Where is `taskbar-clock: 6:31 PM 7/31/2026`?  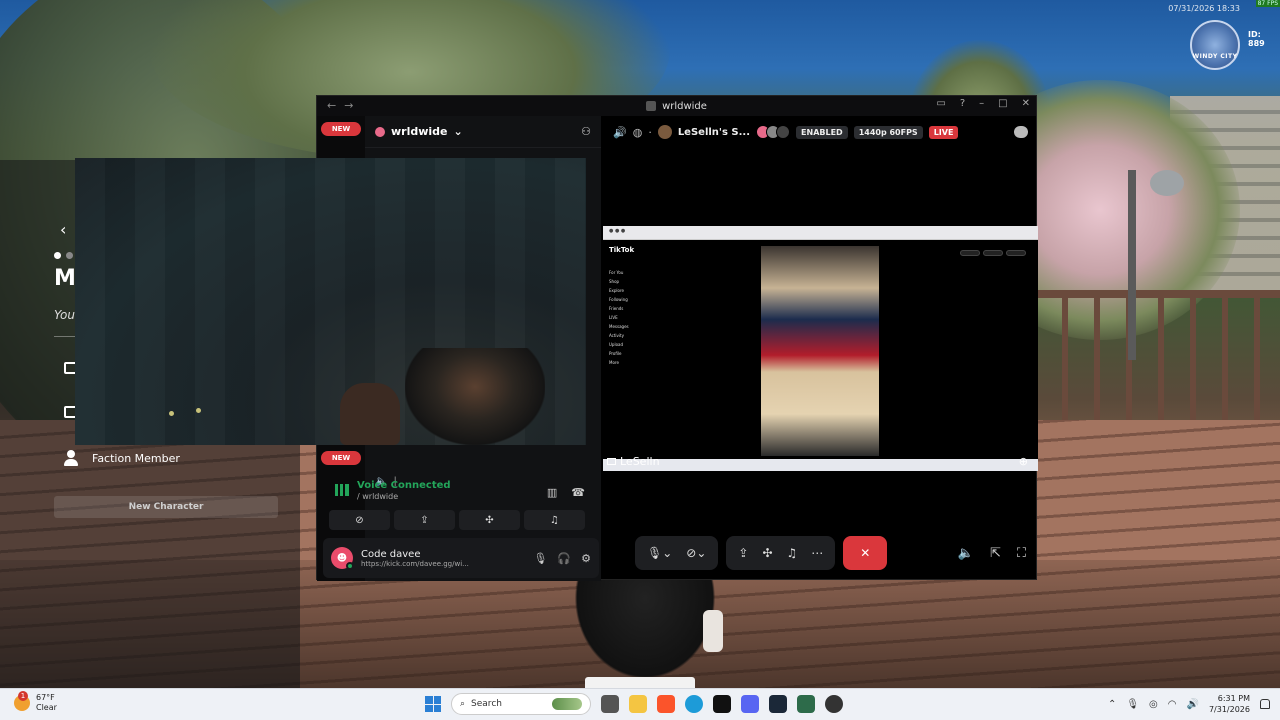 taskbar-clock: 6:31 PM 7/31/2026 is located at coordinates (1229, 704).